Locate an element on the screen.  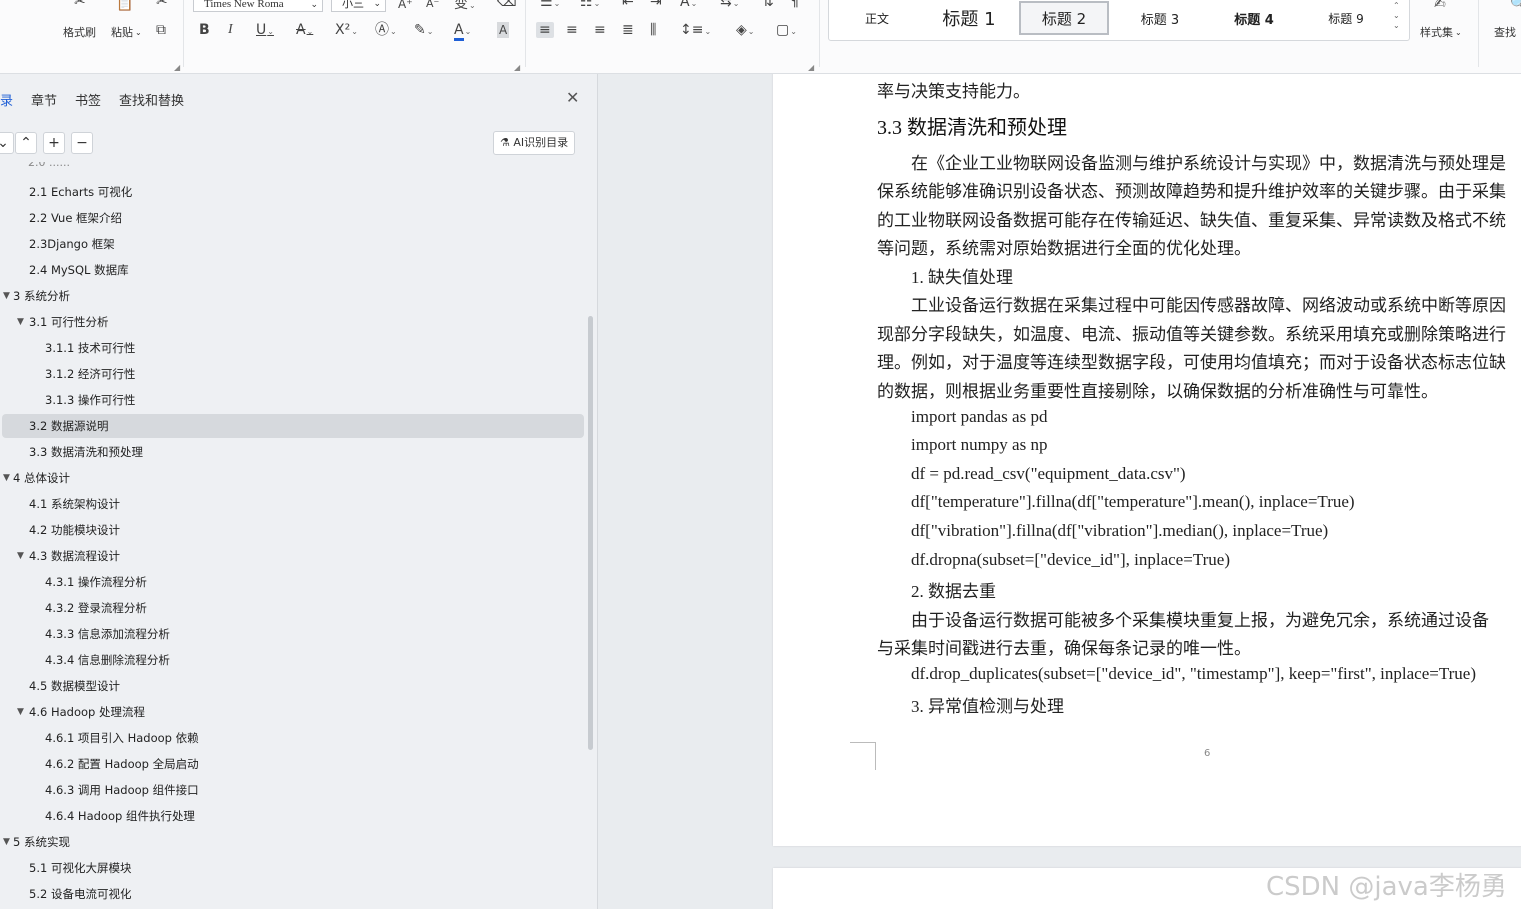
toc-item: ▼ 4.3 数据流程设计 is located at coordinates (293, 556).